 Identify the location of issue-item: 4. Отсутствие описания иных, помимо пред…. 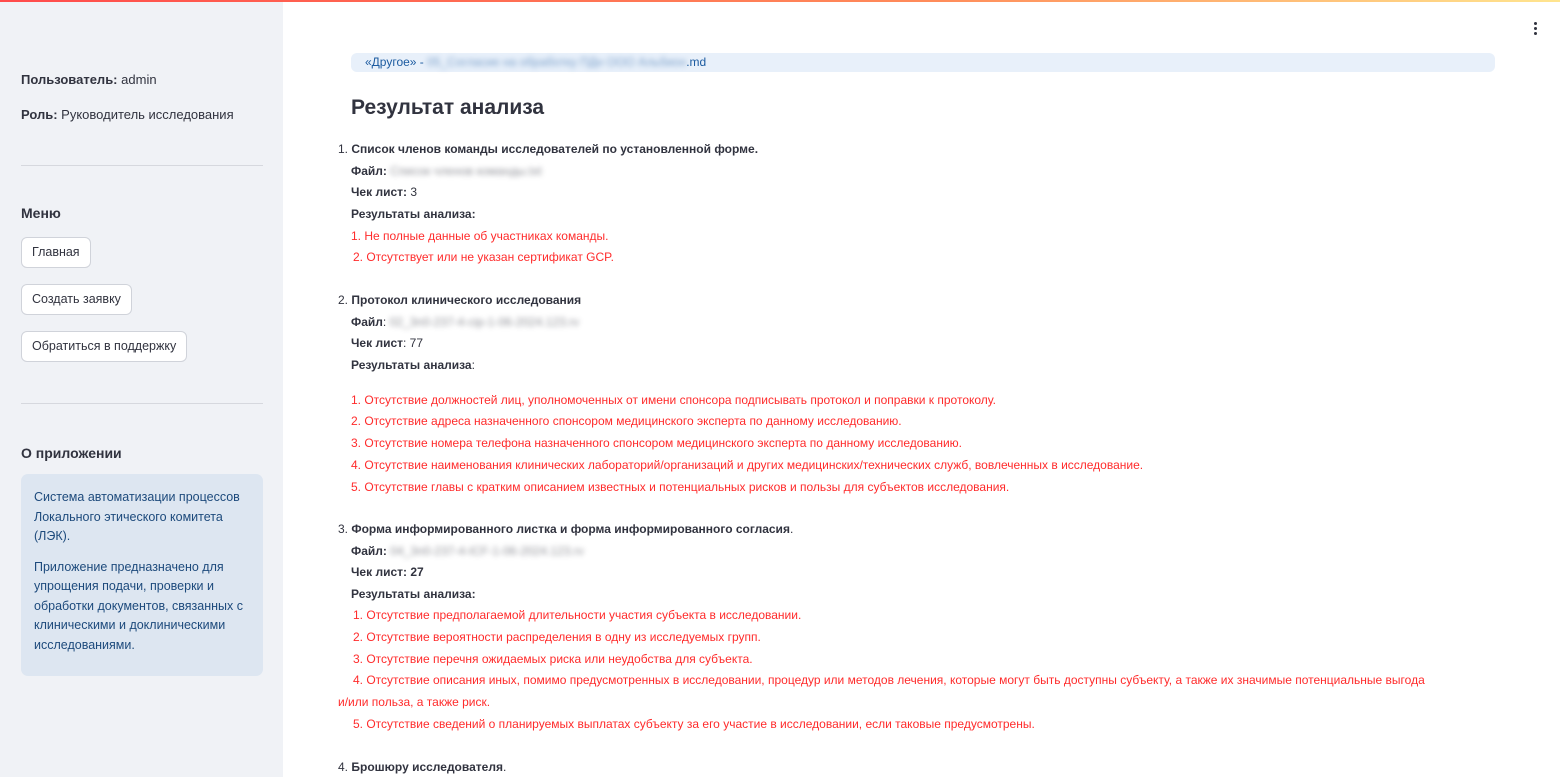
(889, 680).